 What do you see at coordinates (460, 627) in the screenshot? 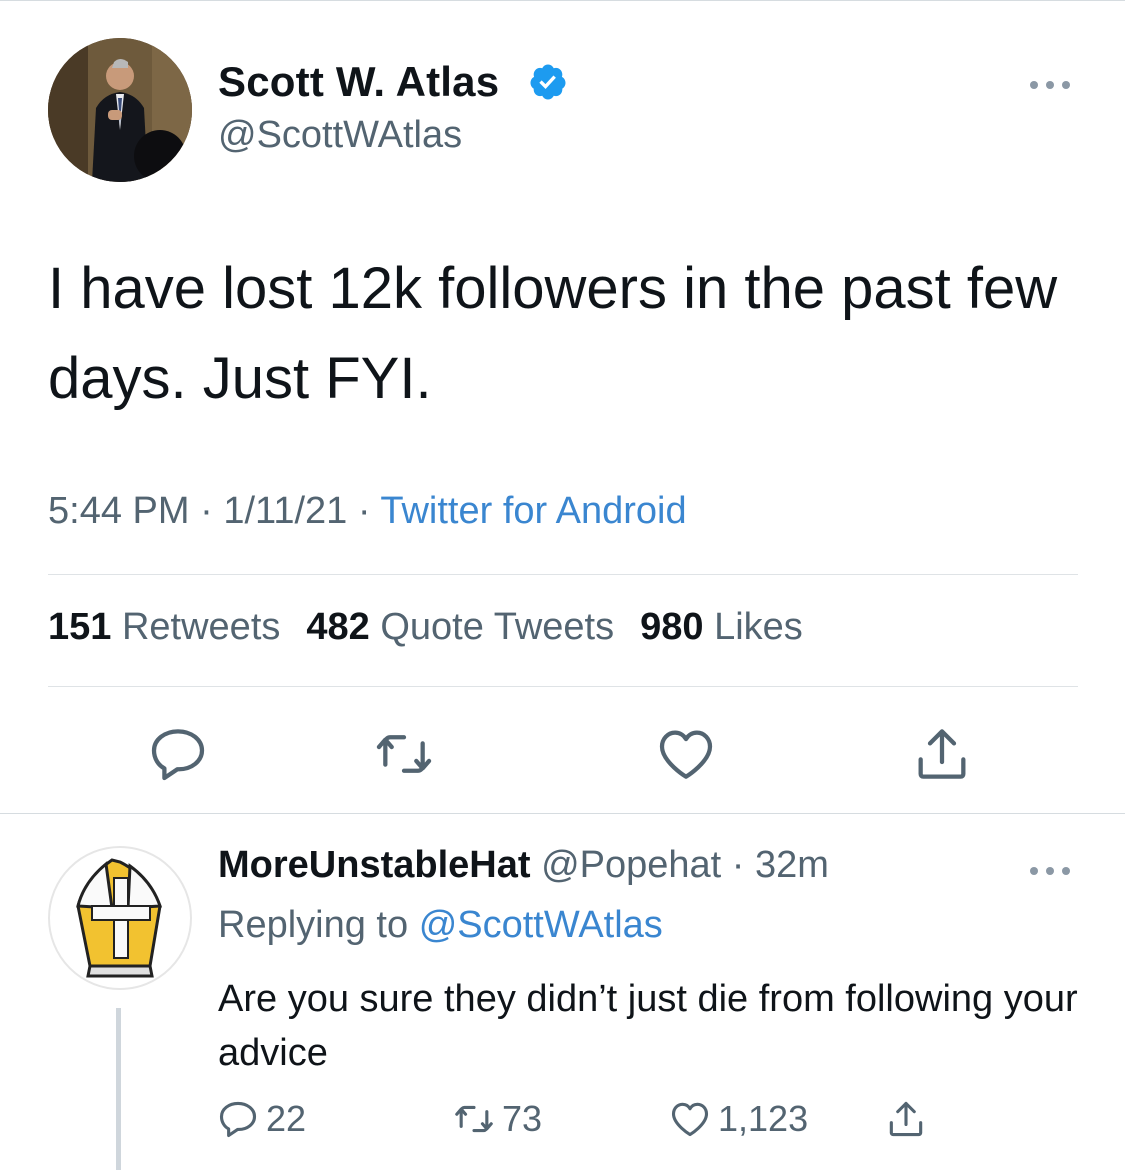
I see `quote-tweets-stat: 482 Quote Tweets` at bounding box center [460, 627].